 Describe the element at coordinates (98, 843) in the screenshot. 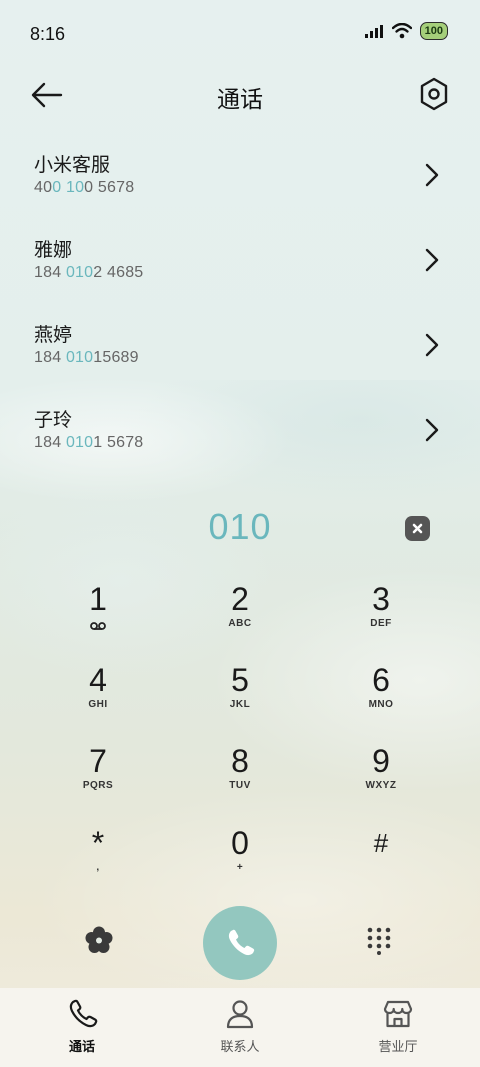

I see `key-digit: *` at that location.